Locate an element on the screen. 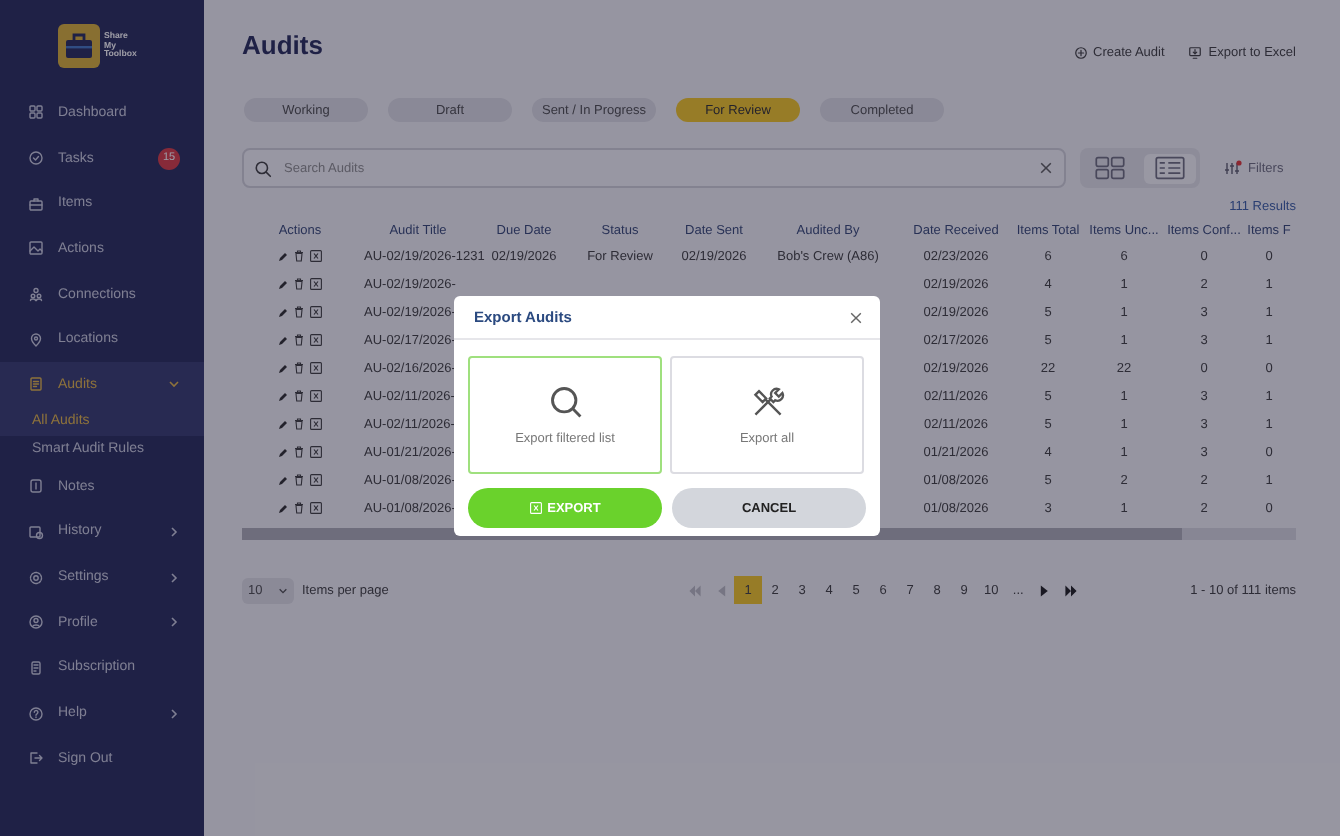 The width and height of the screenshot is (1340, 836). list-view-icon is located at coordinates (1170, 168).